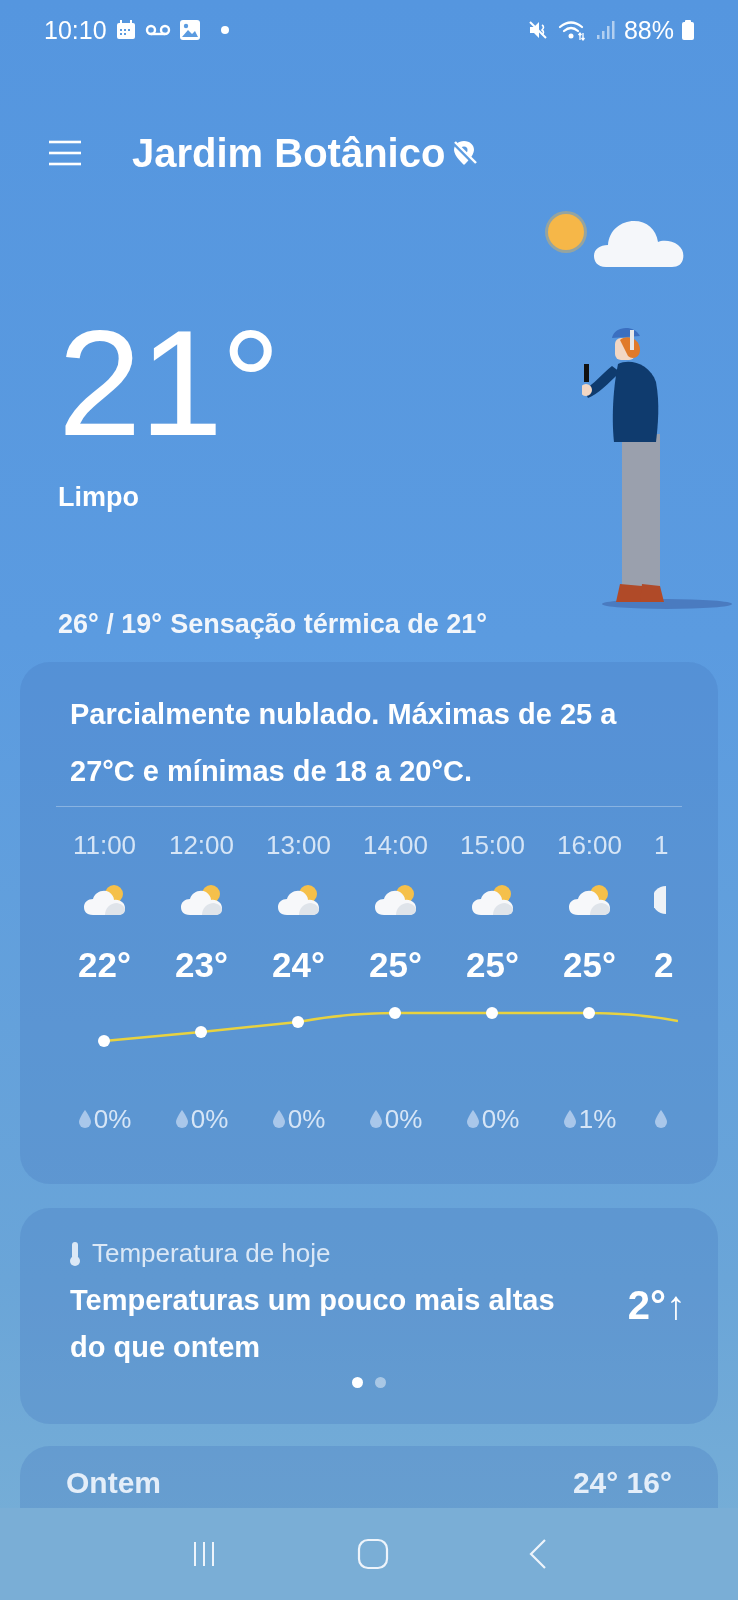  Describe the element at coordinates (201, 845) in the screenshot. I see `hour-time: 12:00` at that location.